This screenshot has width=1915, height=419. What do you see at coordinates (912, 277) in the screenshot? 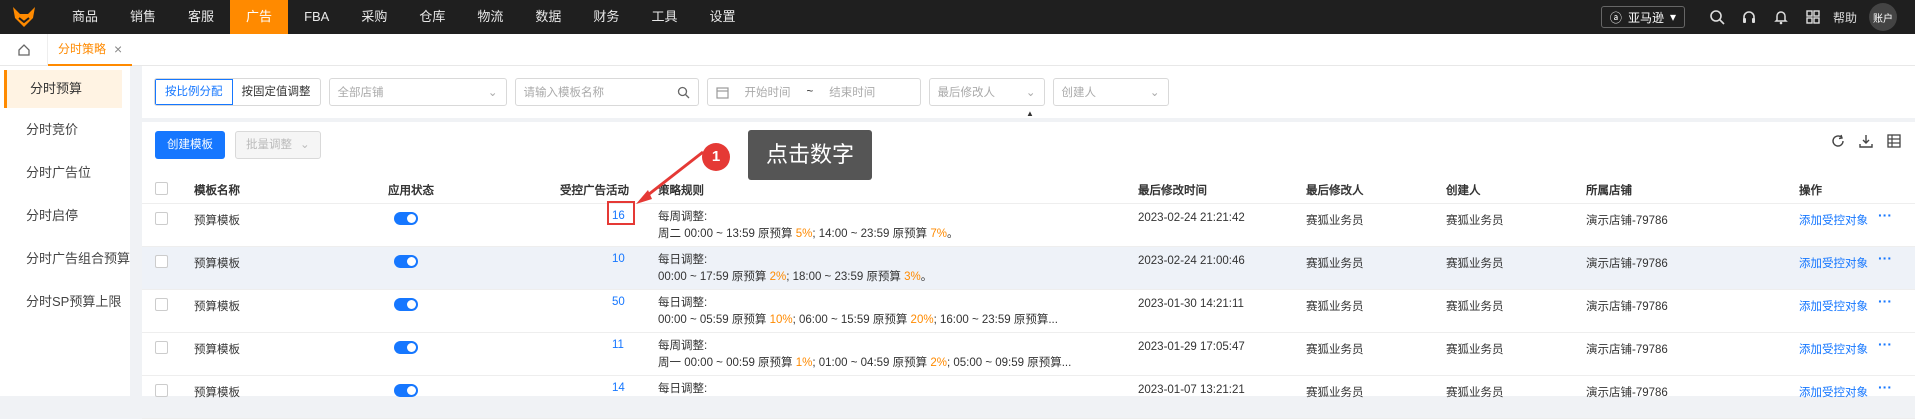
I see `rule-percent: 3%` at bounding box center [912, 277].